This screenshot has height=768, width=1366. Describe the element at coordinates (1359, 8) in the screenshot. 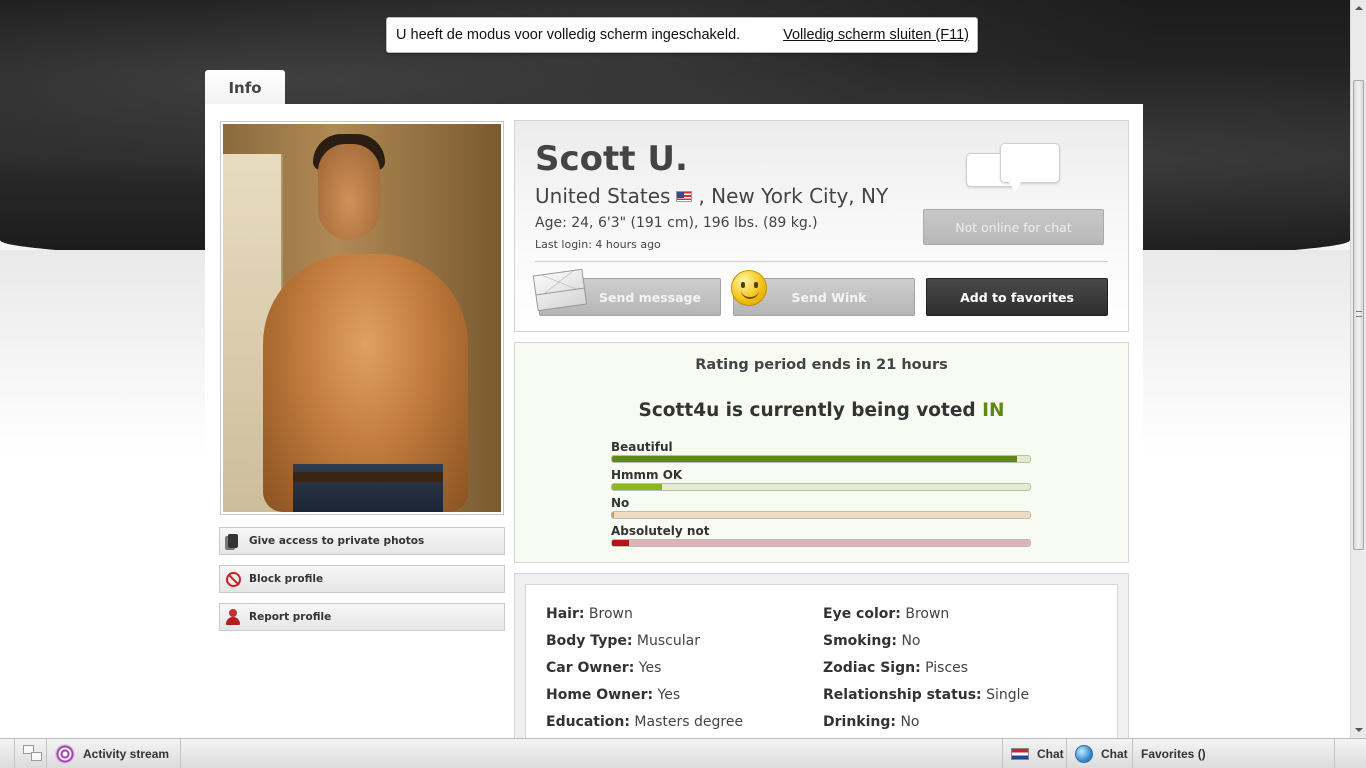

I see `scroll-up-icon` at that location.